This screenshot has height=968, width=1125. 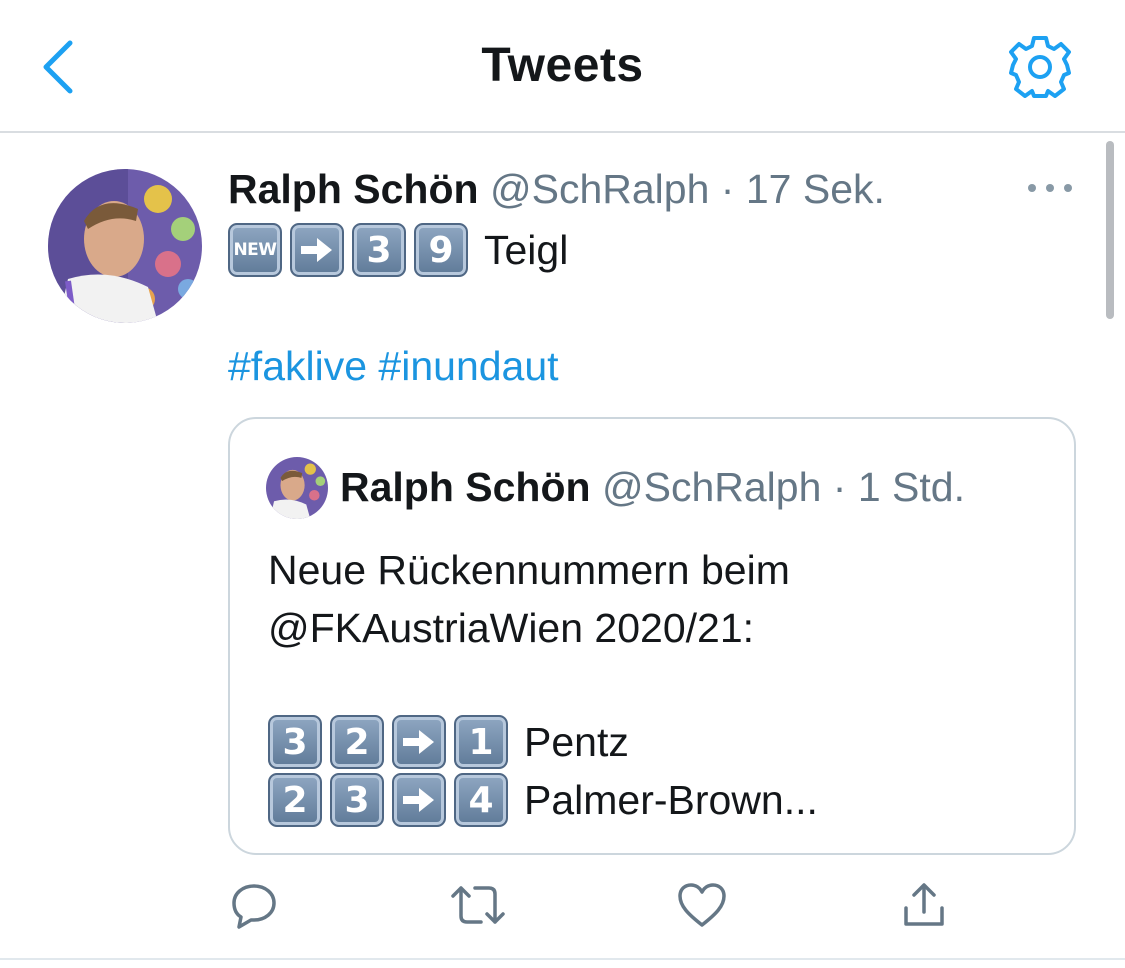 What do you see at coordinates (529, 570) in the screenshot?
I see `quoted-text-line: Neue Rückennummern beim` at bounding box center [529, 570].